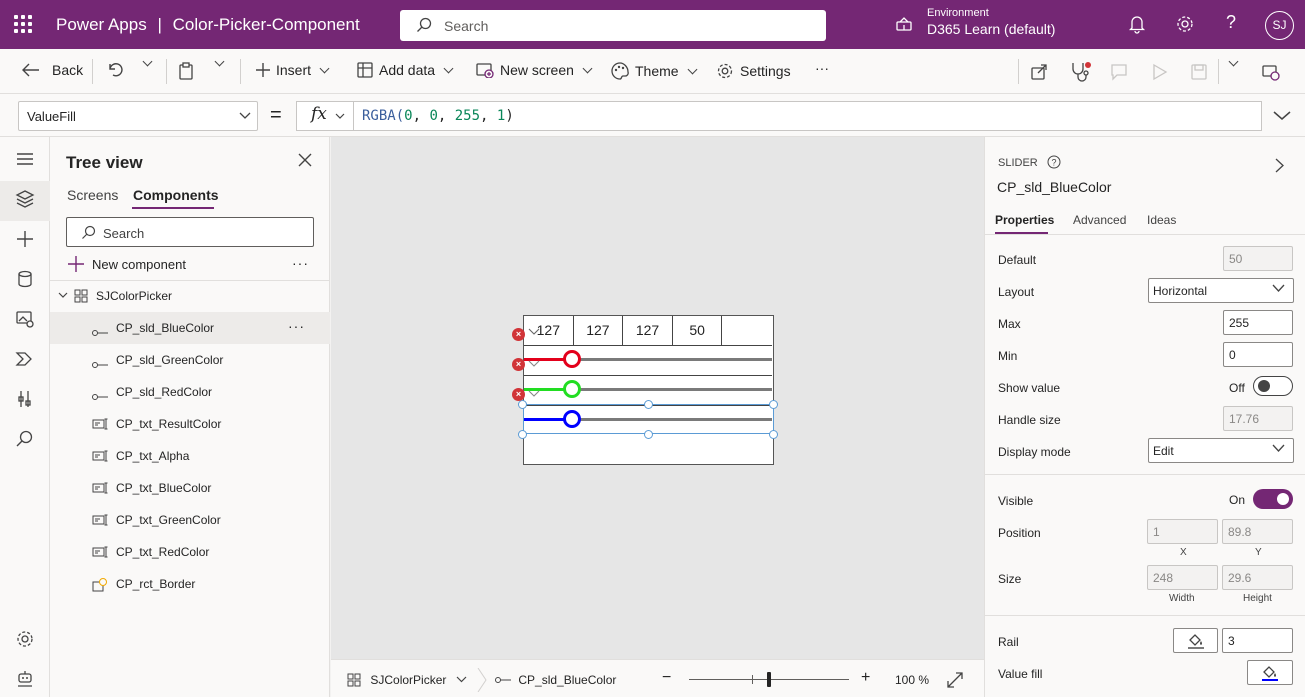  I want to click on tree-item: CP_txt_BlueColor, so click(190, 488).